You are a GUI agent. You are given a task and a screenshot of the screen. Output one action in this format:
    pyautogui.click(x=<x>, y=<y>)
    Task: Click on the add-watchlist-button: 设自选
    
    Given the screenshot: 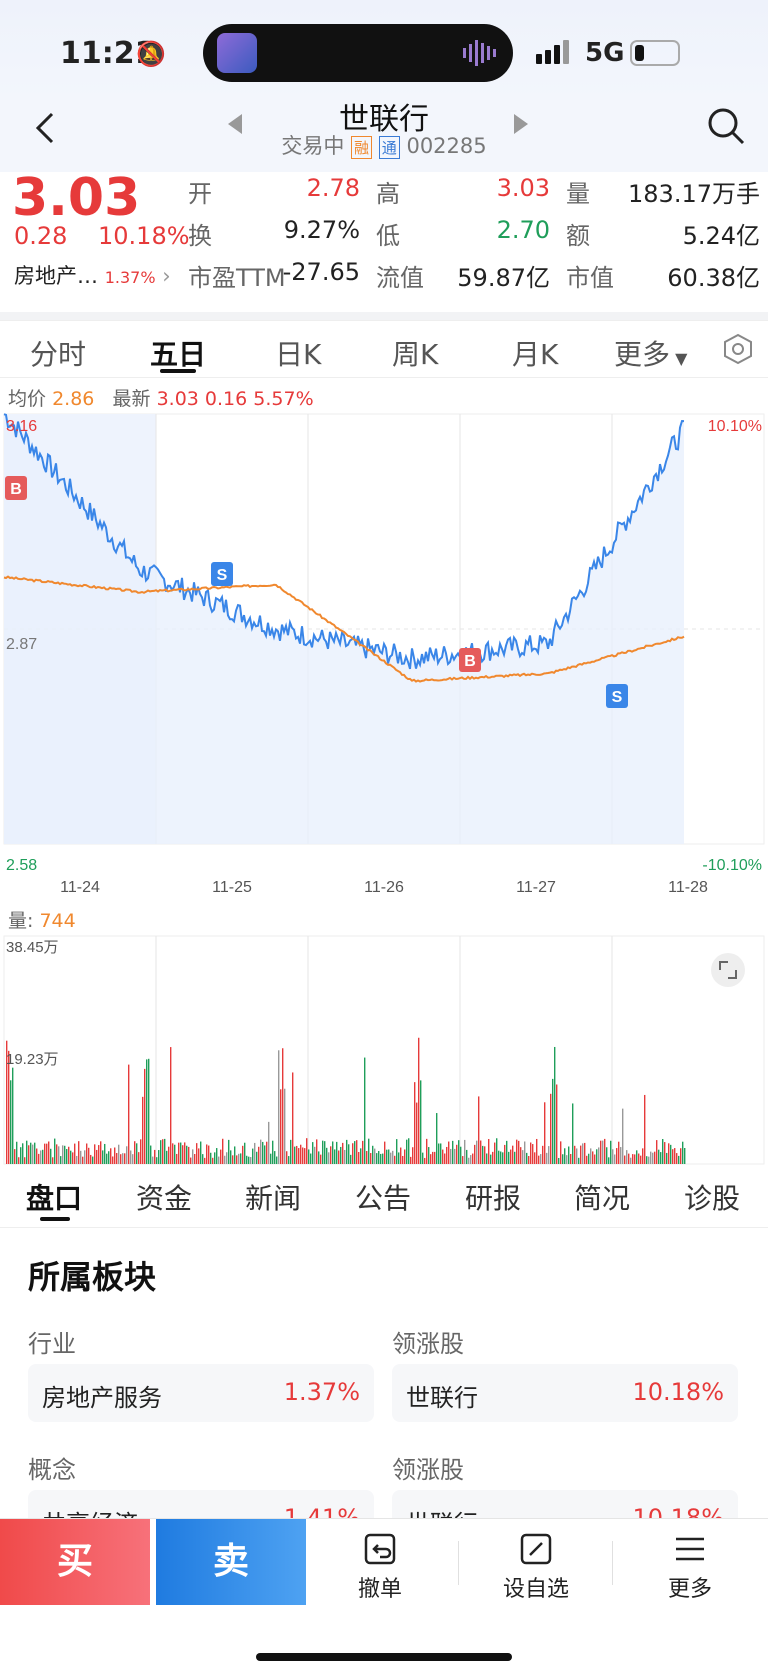 What is the action you would take?
    pyautogui.click(x=536, y=1567)
    